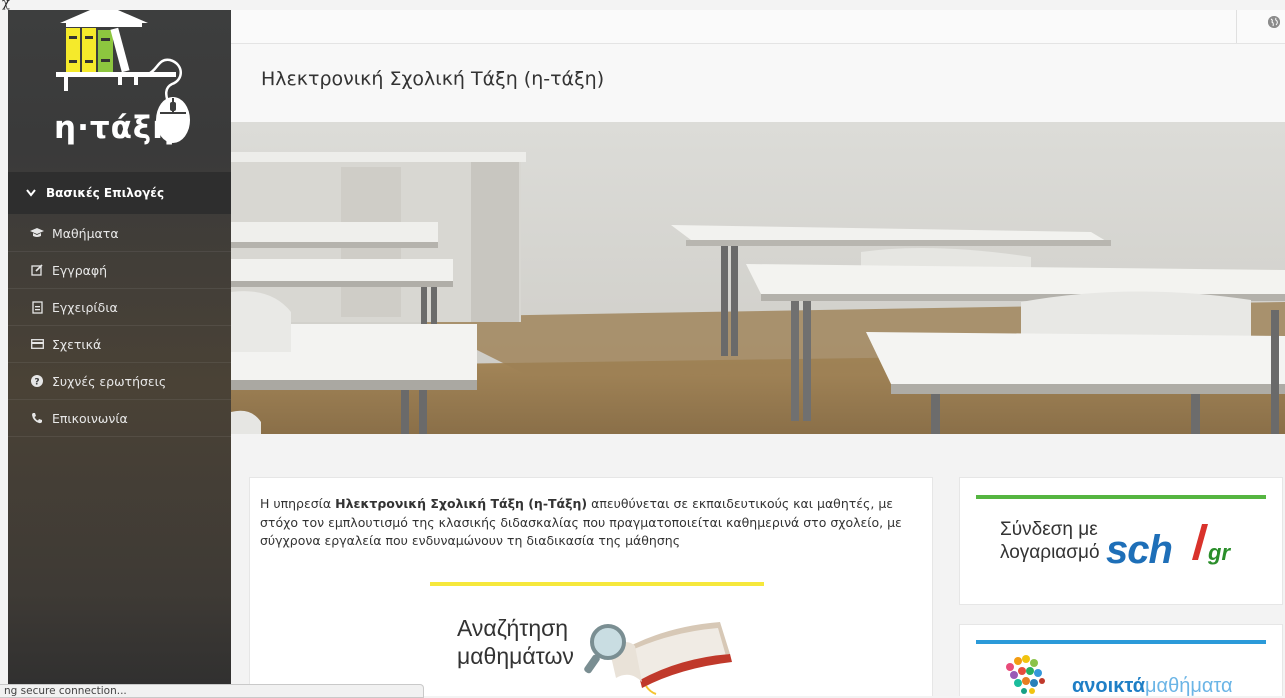 Image resolution: width=1285 pixels, height=698 pixels. I want to click on logo: η·τάξη, so click(119, 90).